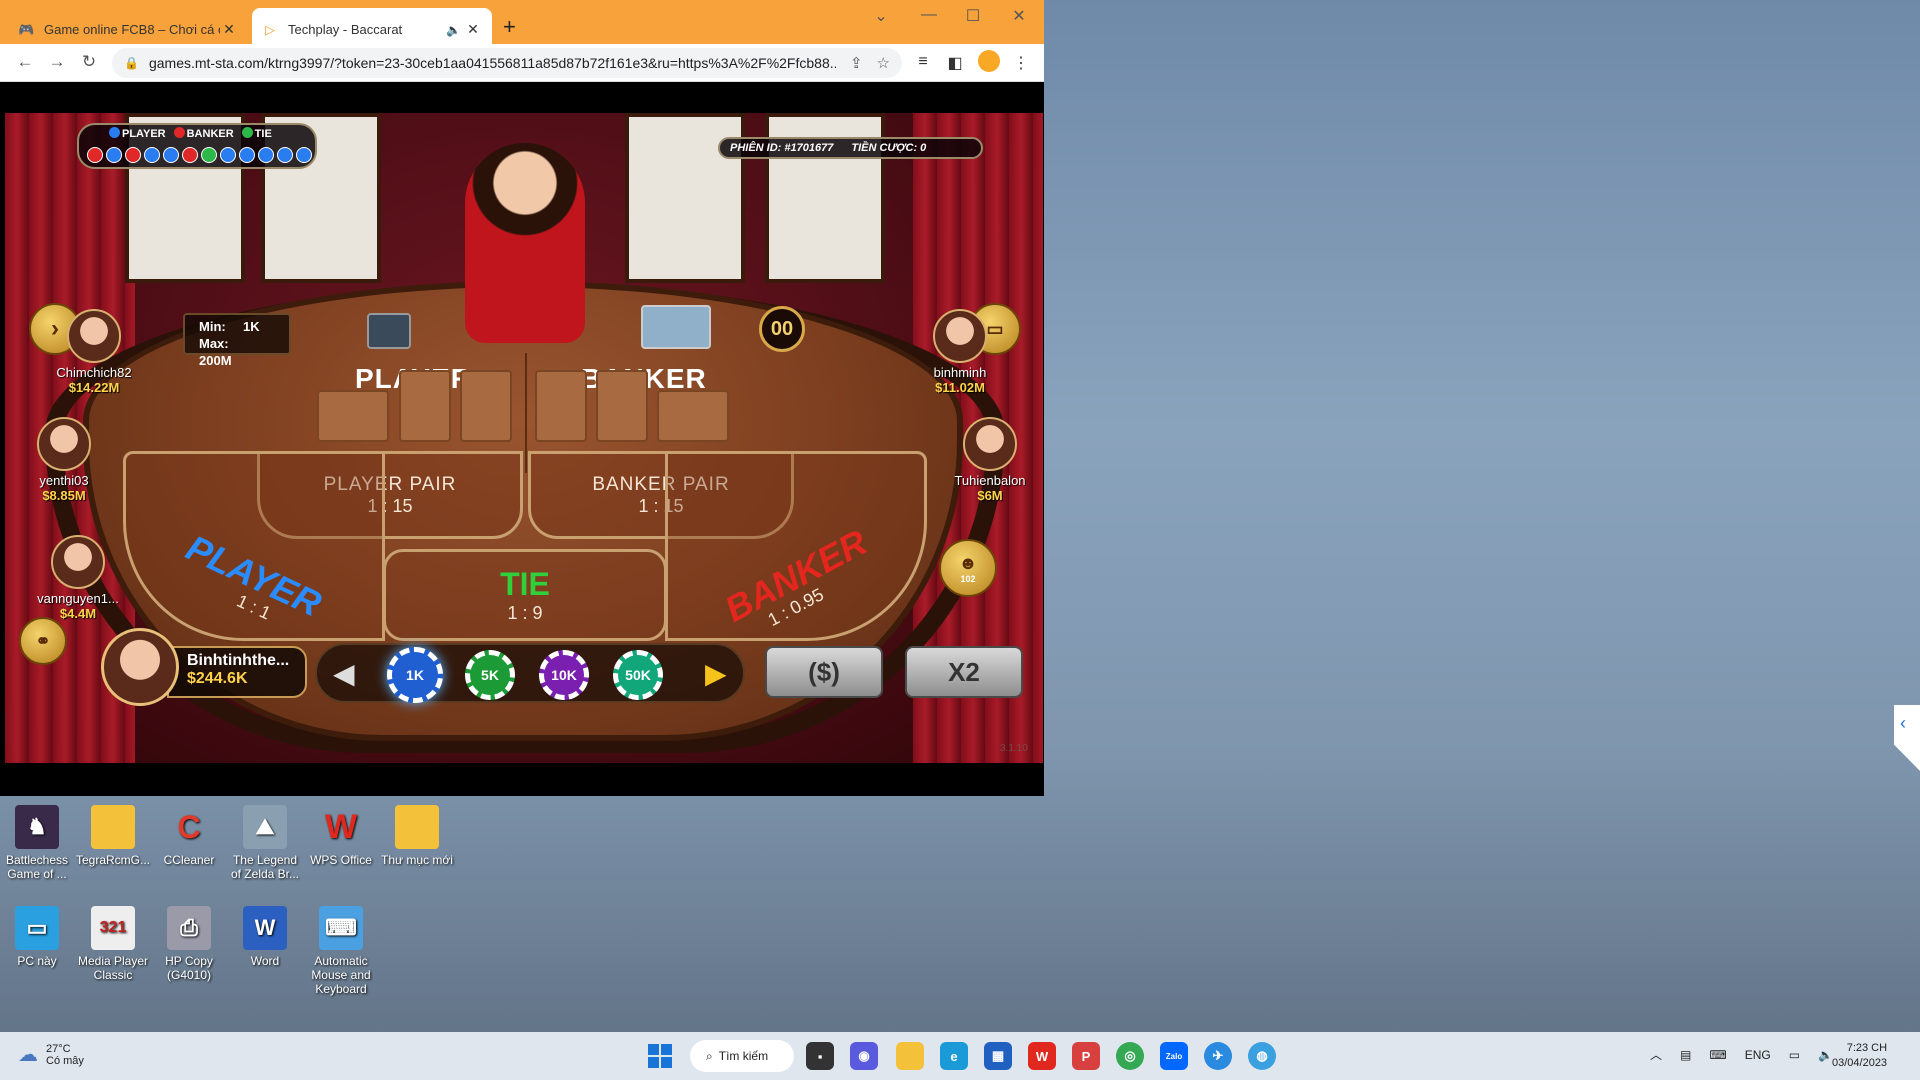 The width and height of the screenshot is (1920, 1080). Describe the element at coordinates (1685, 1055) in the screenshot. I see `notes-icon: ▤` at that location.